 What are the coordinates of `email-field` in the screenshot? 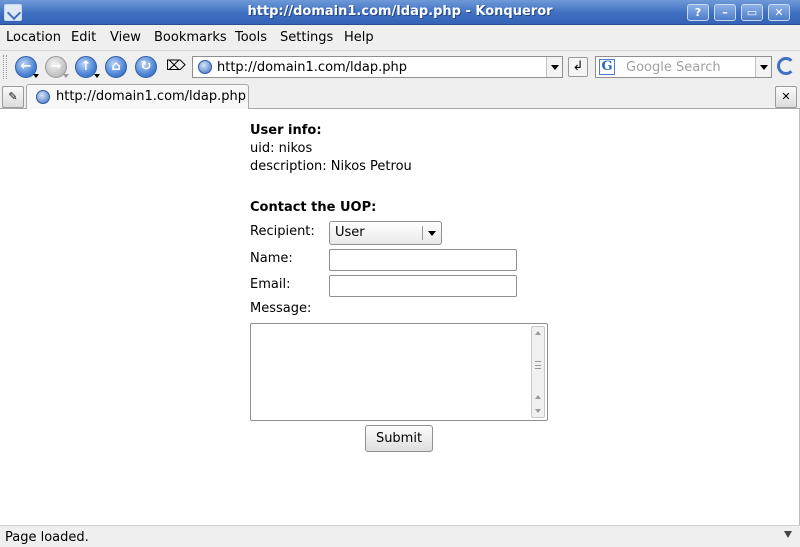 It's located at (423, 286).